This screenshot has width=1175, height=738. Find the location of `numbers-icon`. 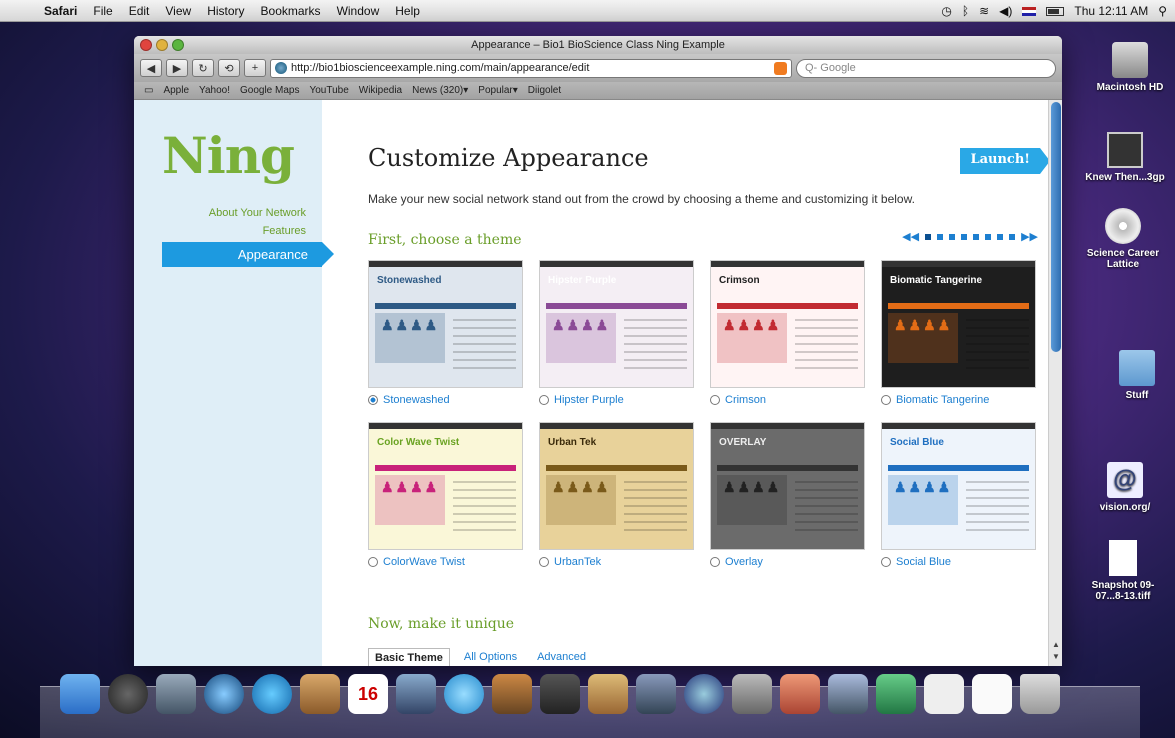

numbers-icon is located at coordinates (896, 694).